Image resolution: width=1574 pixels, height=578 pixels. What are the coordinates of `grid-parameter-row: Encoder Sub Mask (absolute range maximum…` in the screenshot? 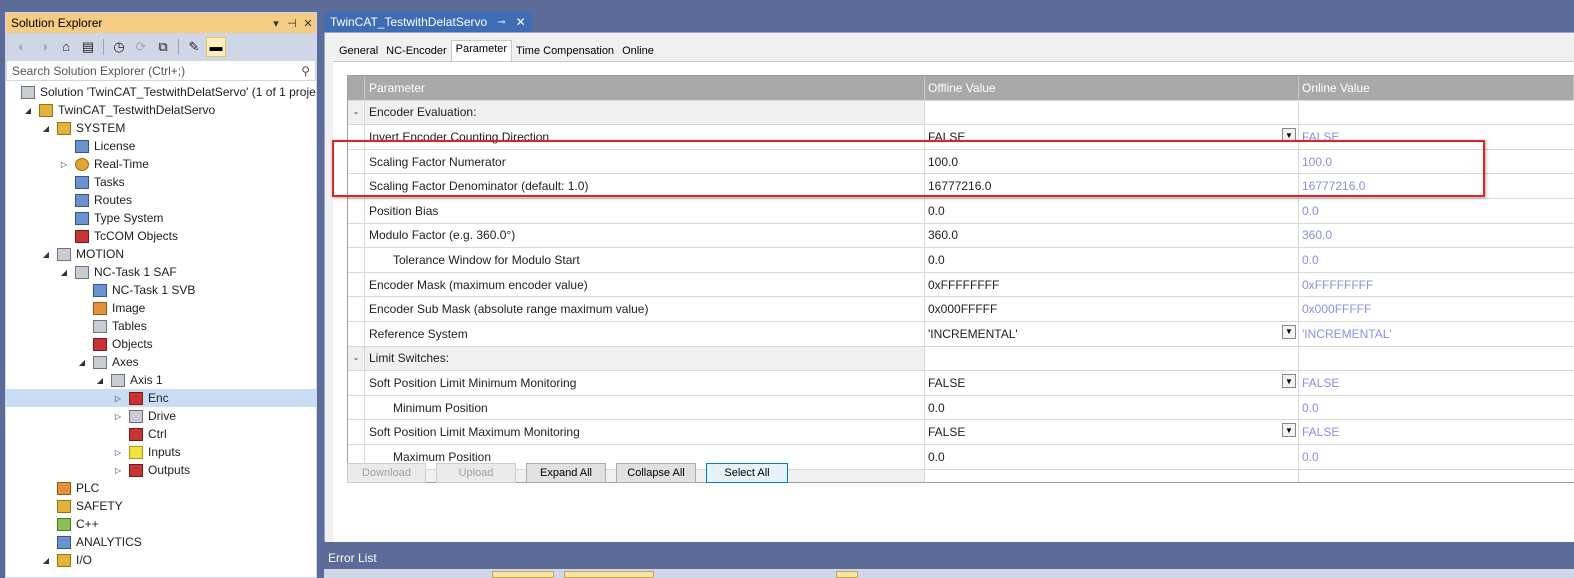 It's located at (961, 309).